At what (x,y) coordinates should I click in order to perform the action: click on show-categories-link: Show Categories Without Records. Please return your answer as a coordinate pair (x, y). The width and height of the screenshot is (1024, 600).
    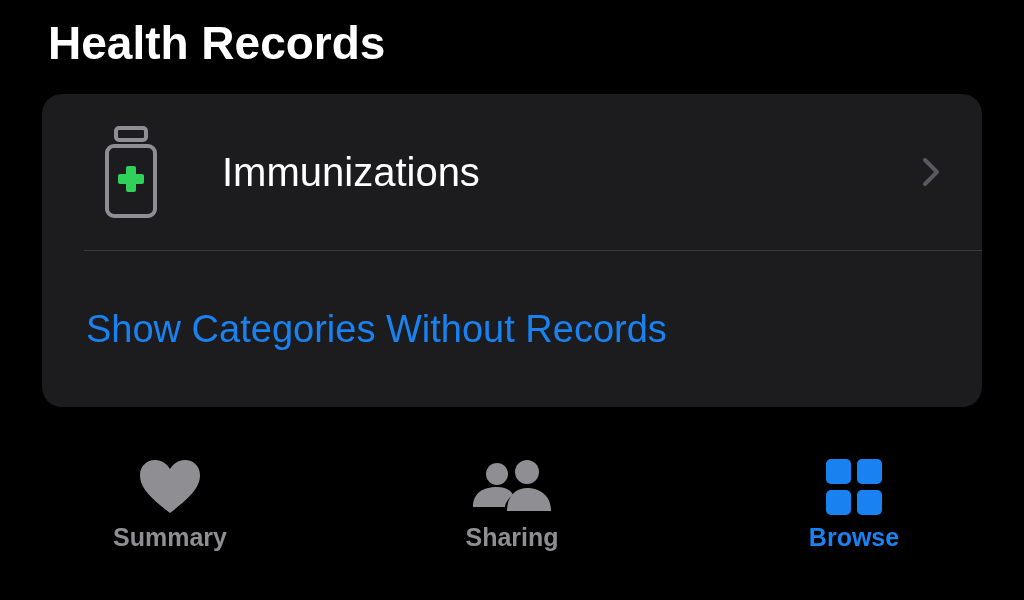
    Looking at the image, I should click on (376, 329).